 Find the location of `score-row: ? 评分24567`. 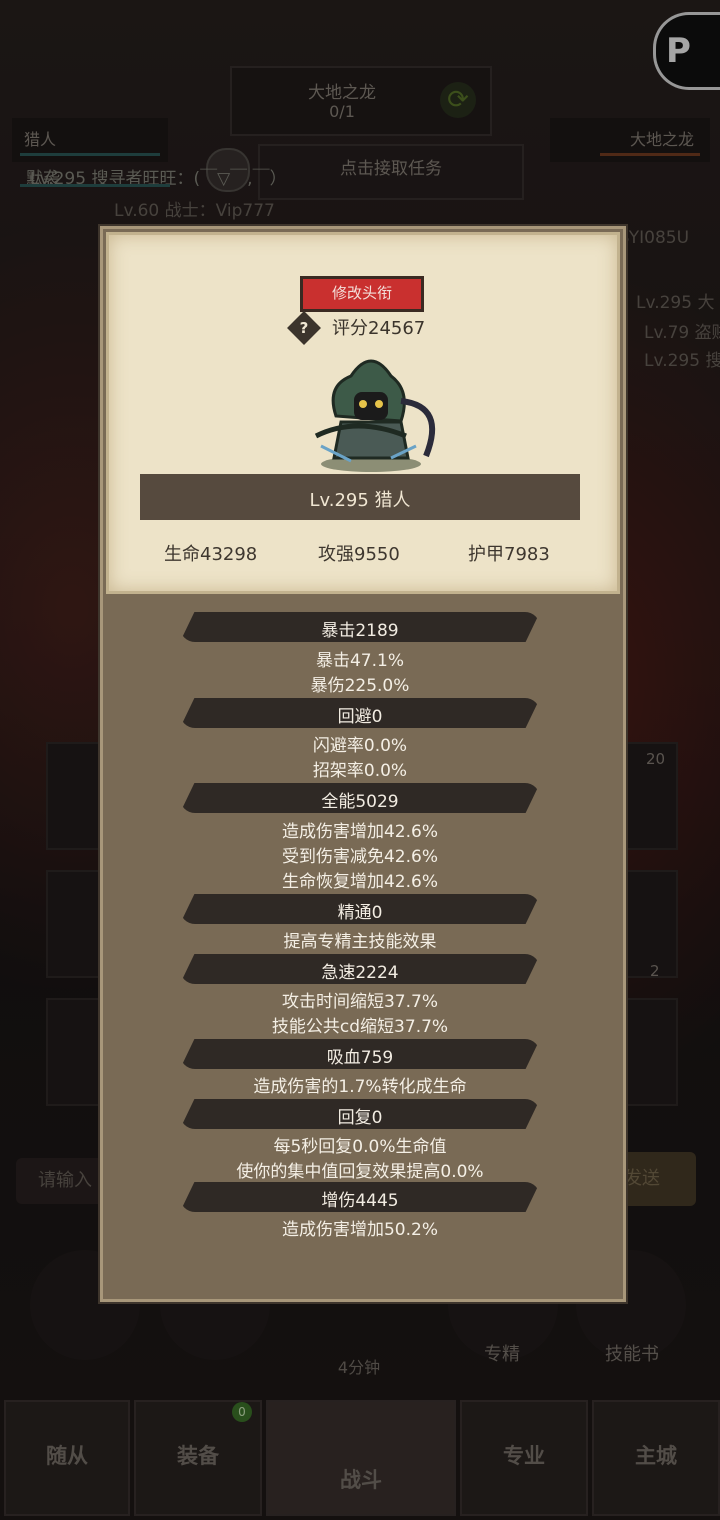

score-row: ? 评分24567 is located at coordinates (369, 328).